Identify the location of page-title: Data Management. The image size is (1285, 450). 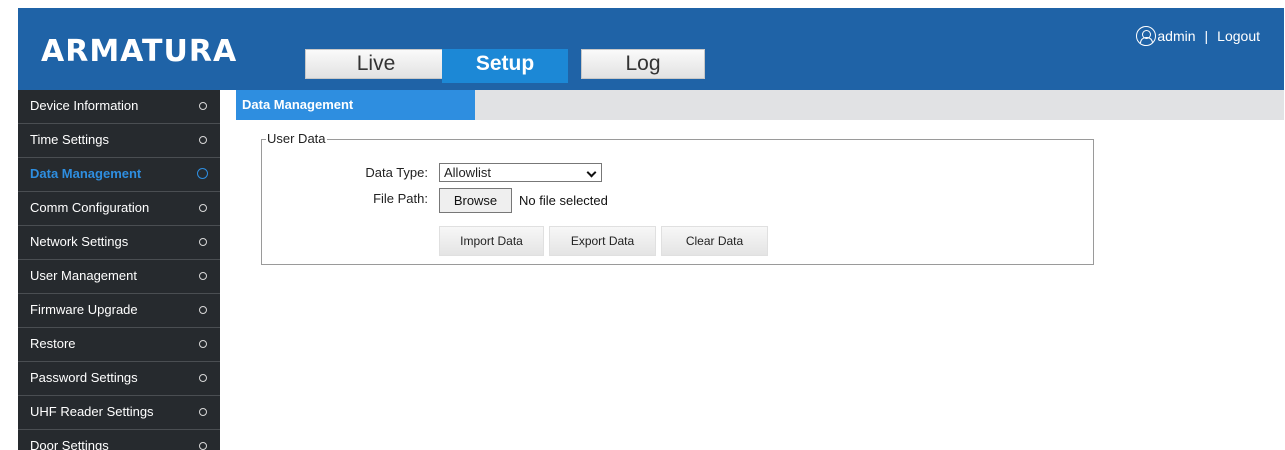
(355, 105).